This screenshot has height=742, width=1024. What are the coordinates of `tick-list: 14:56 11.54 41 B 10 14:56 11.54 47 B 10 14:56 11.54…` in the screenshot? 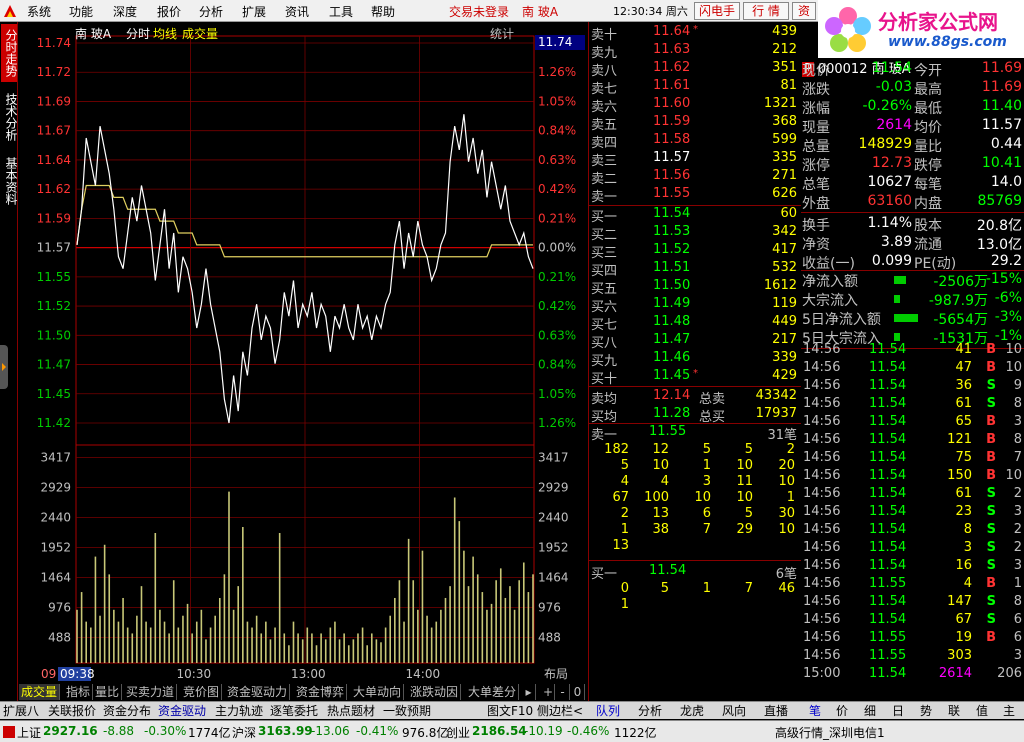 It's located at (912, 514).